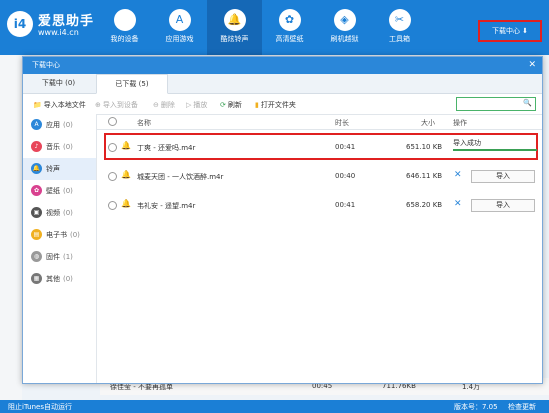 This screenshot has width=549, height=413. I want to click on delete-button: ⊖ 删除, so click(164, 105).